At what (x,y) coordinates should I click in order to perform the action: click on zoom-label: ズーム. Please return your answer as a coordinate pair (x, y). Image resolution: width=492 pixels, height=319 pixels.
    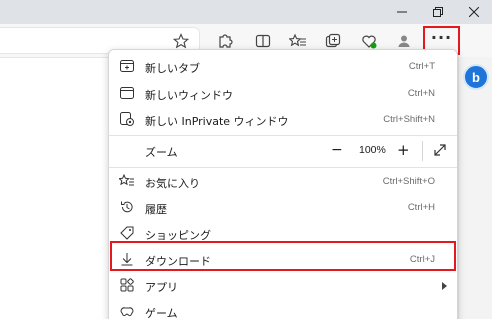
    Looking at the image, I should click on (161, 152).